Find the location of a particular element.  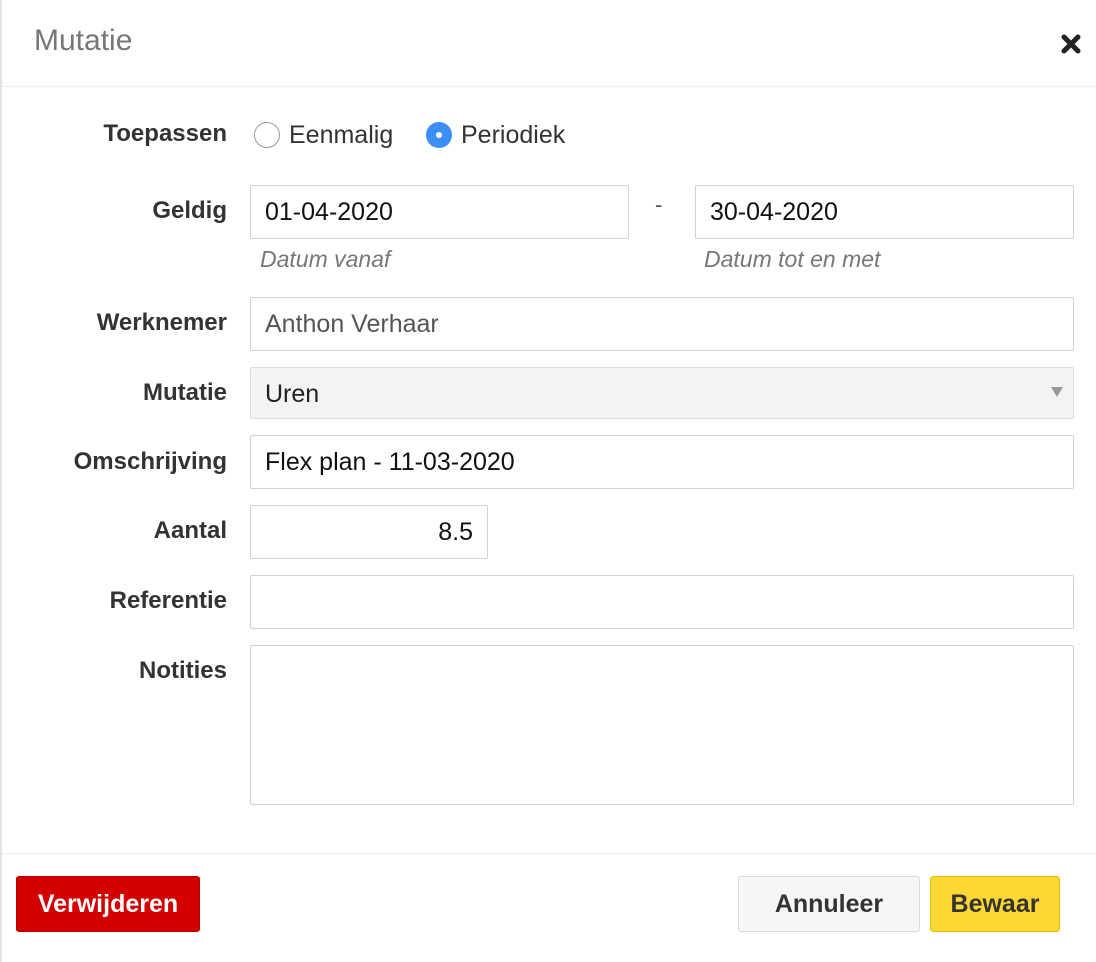

aantal-input is located at coordinates (369, 532).